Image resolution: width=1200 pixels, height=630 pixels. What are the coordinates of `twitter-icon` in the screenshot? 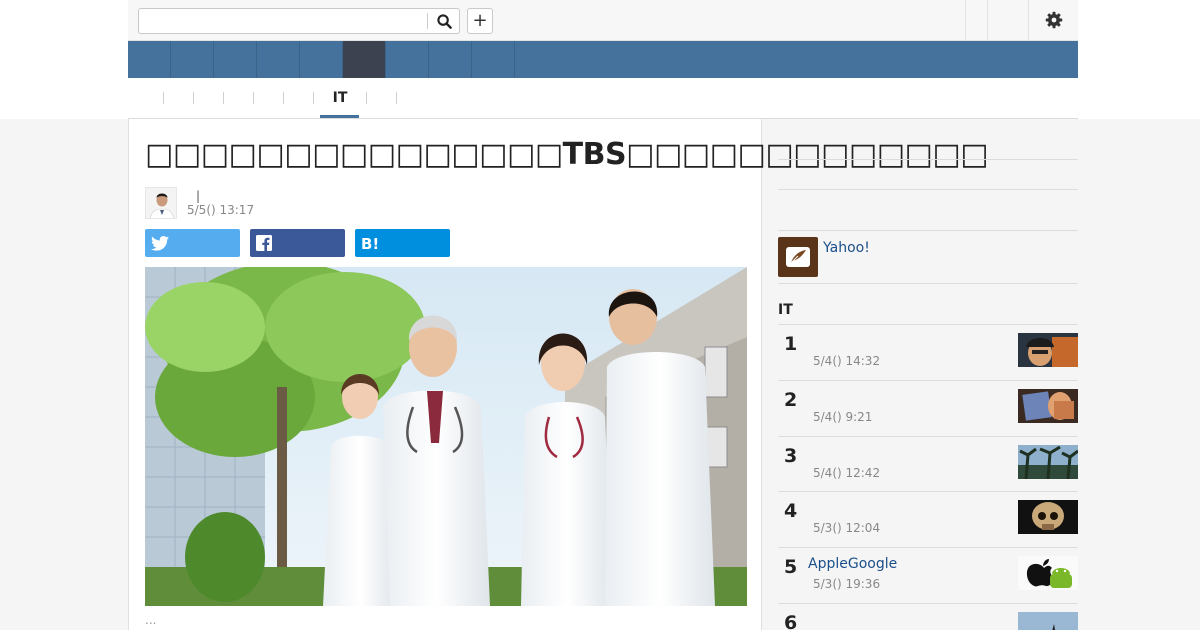 It's located at (160, 243).